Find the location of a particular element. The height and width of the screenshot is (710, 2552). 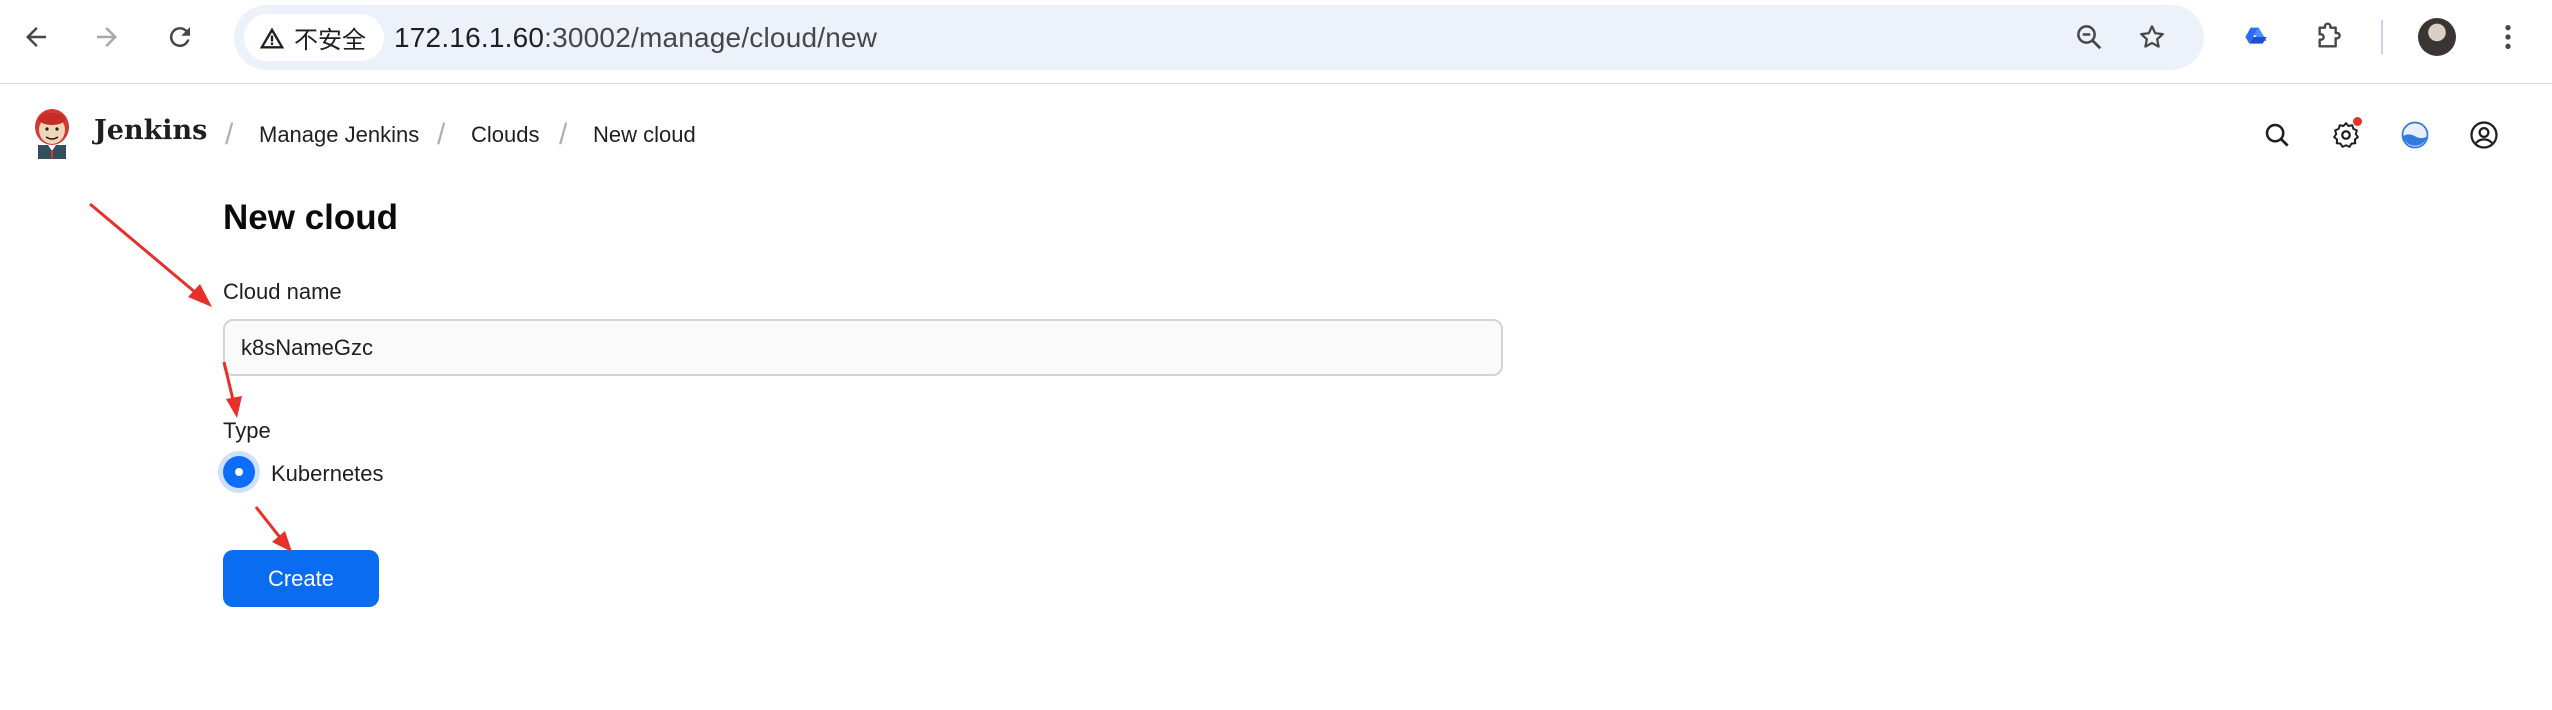

jenkins-logo is located at coordinates (52, 133).